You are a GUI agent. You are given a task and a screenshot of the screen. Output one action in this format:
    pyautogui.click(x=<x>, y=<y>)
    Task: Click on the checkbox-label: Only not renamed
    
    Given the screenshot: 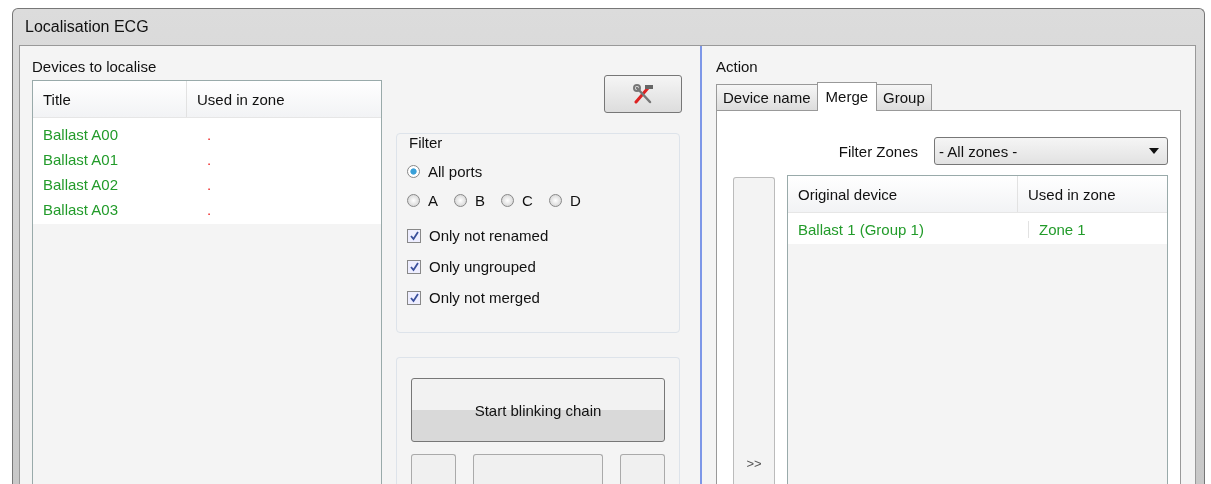 What is the action you would take?
    pyautogui.click(x=489, y=235)
    